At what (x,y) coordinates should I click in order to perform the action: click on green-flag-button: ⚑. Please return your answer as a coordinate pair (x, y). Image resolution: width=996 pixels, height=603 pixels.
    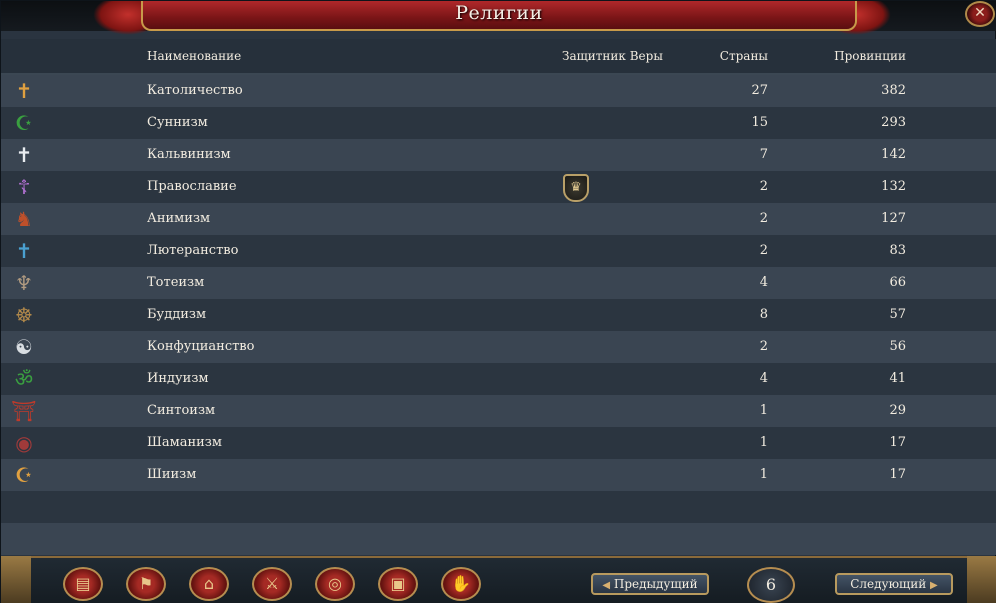
    Looking at the image, I should click on (146, 584).